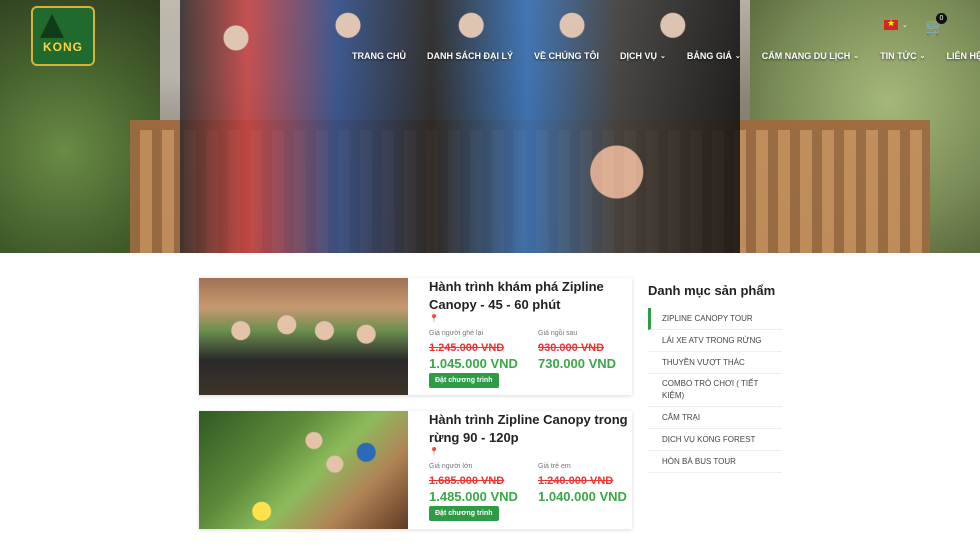 Image resolution: width=980 pixels, height=554 pixels. What do you see at coordinates (63, 47) in the screenshot?
I see `logo-text: KONG` at bounding box center [63, 47].